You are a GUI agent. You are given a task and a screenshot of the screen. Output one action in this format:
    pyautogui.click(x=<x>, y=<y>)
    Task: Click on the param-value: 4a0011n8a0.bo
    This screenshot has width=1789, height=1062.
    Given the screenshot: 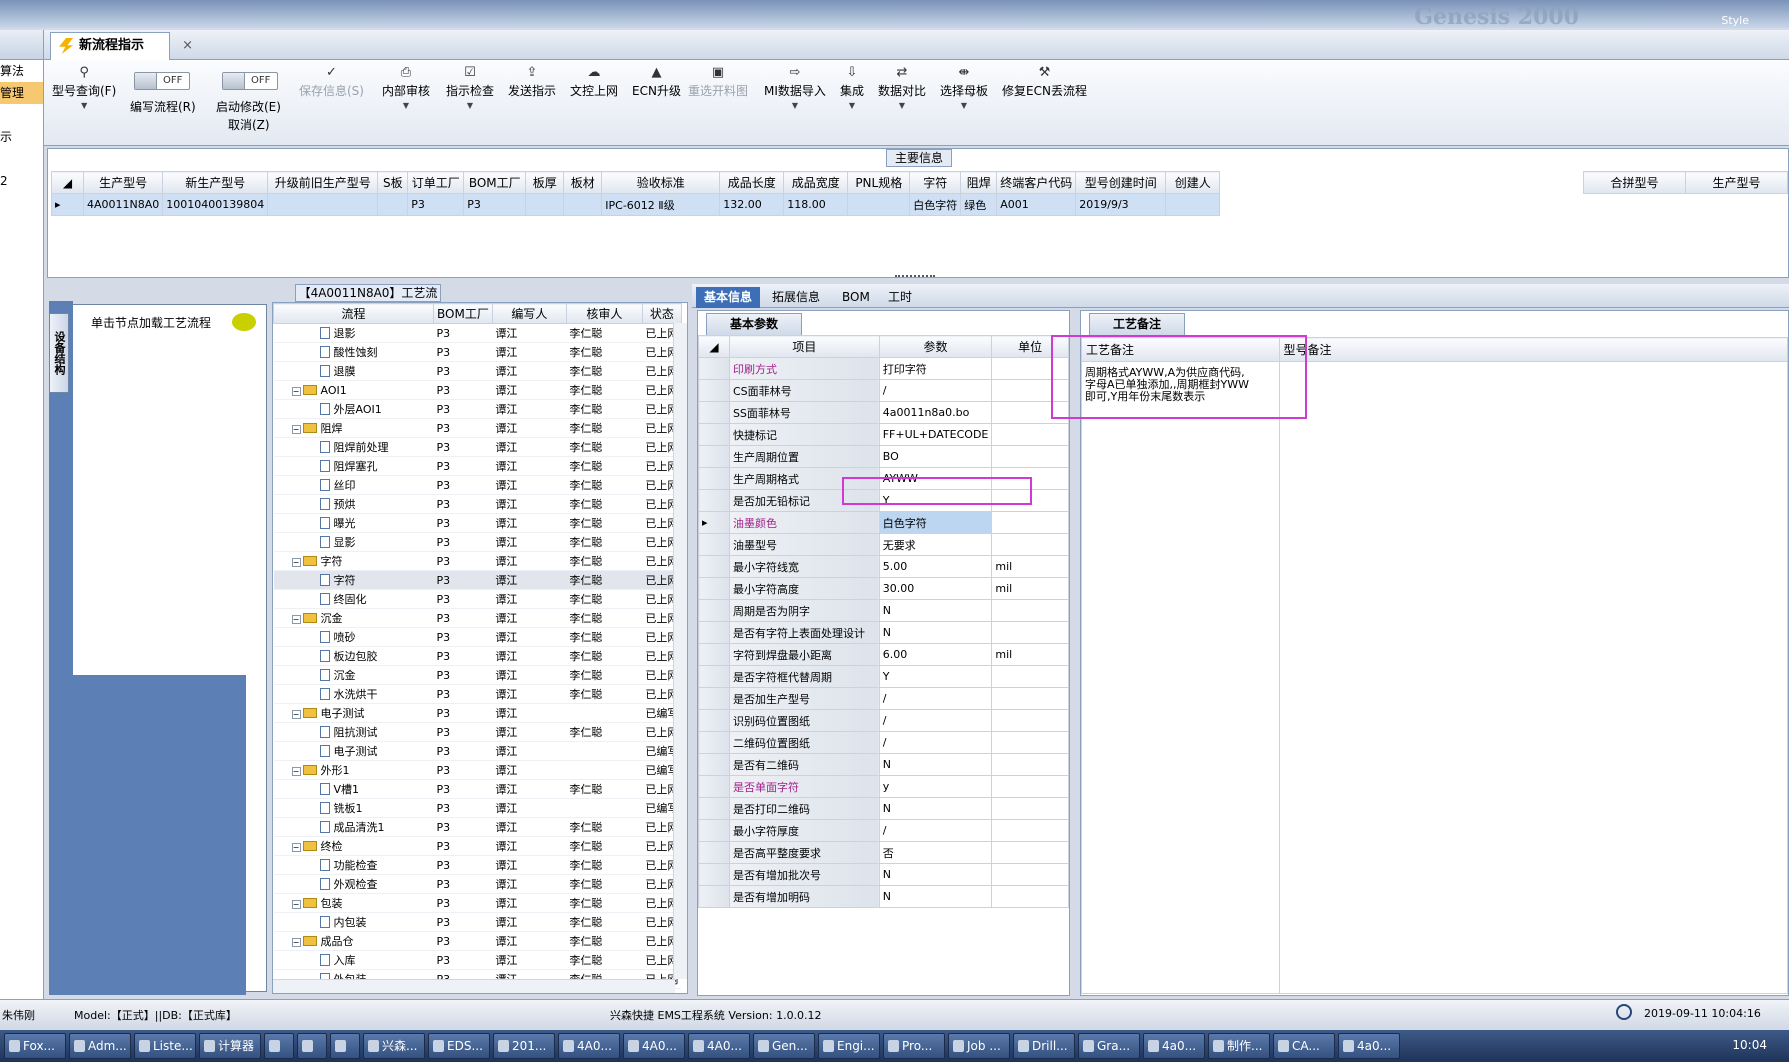 What is the action you would take?
    pyautogui.click(x=935, y=412)
    